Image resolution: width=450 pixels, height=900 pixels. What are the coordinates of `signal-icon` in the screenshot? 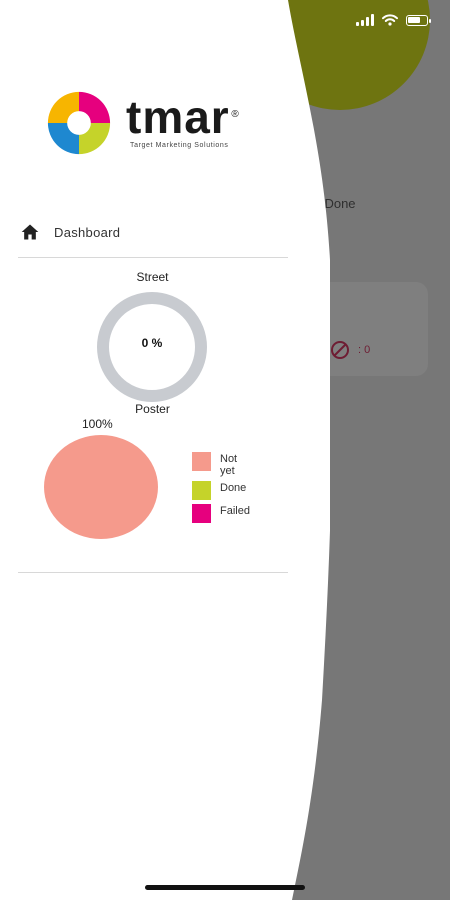 It's located at (365, 20).